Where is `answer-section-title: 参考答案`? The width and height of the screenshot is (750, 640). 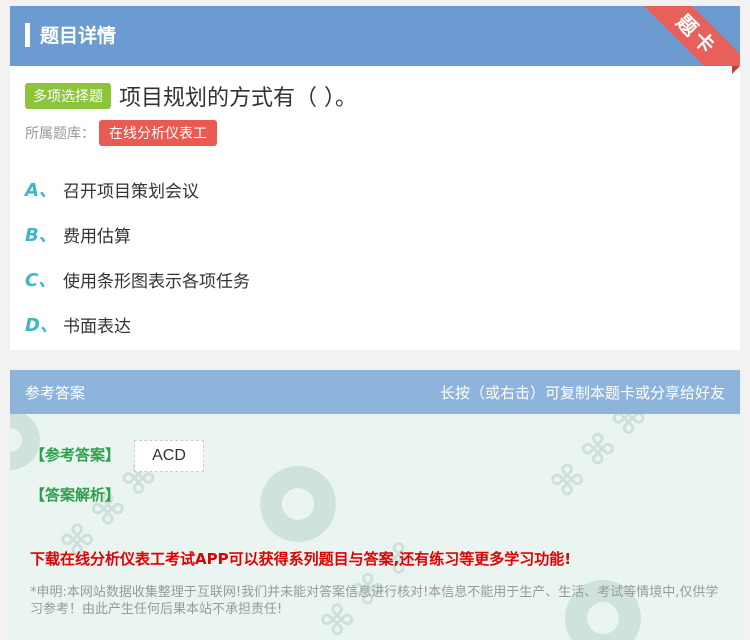 answer-section-title: 参考答案 is located at coordinates (55, 393).